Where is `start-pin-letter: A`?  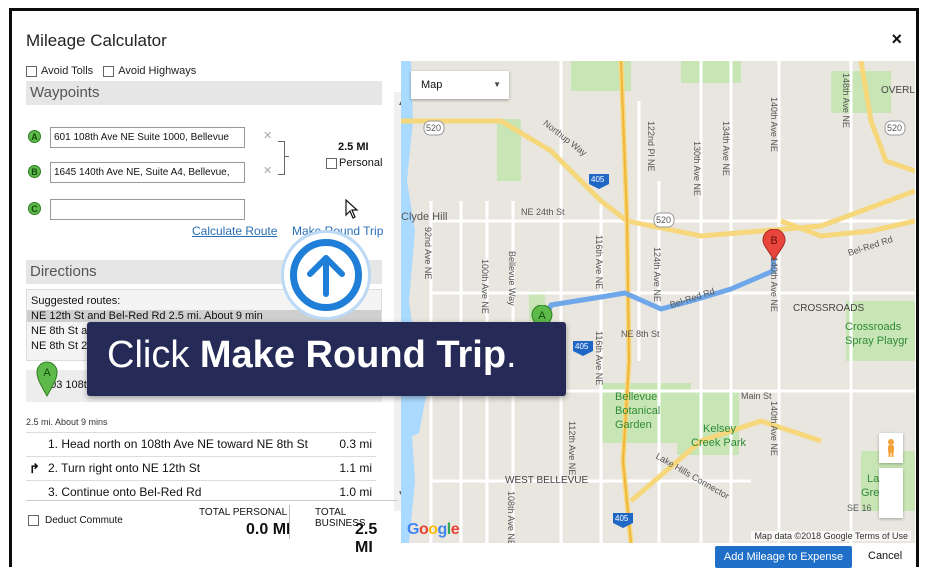 start-pin-letter: A is located at coordinates (47, 373).